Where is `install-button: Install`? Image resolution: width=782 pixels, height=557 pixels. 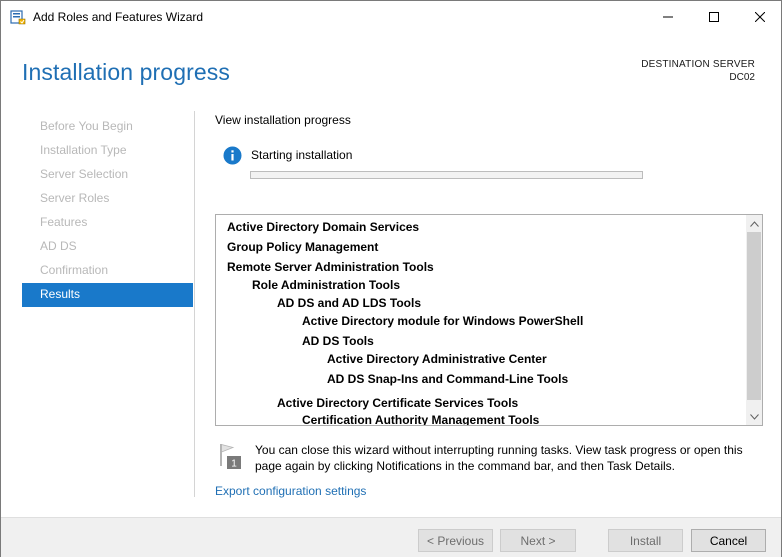 install-button: Install is located at coordinates (645, 540).